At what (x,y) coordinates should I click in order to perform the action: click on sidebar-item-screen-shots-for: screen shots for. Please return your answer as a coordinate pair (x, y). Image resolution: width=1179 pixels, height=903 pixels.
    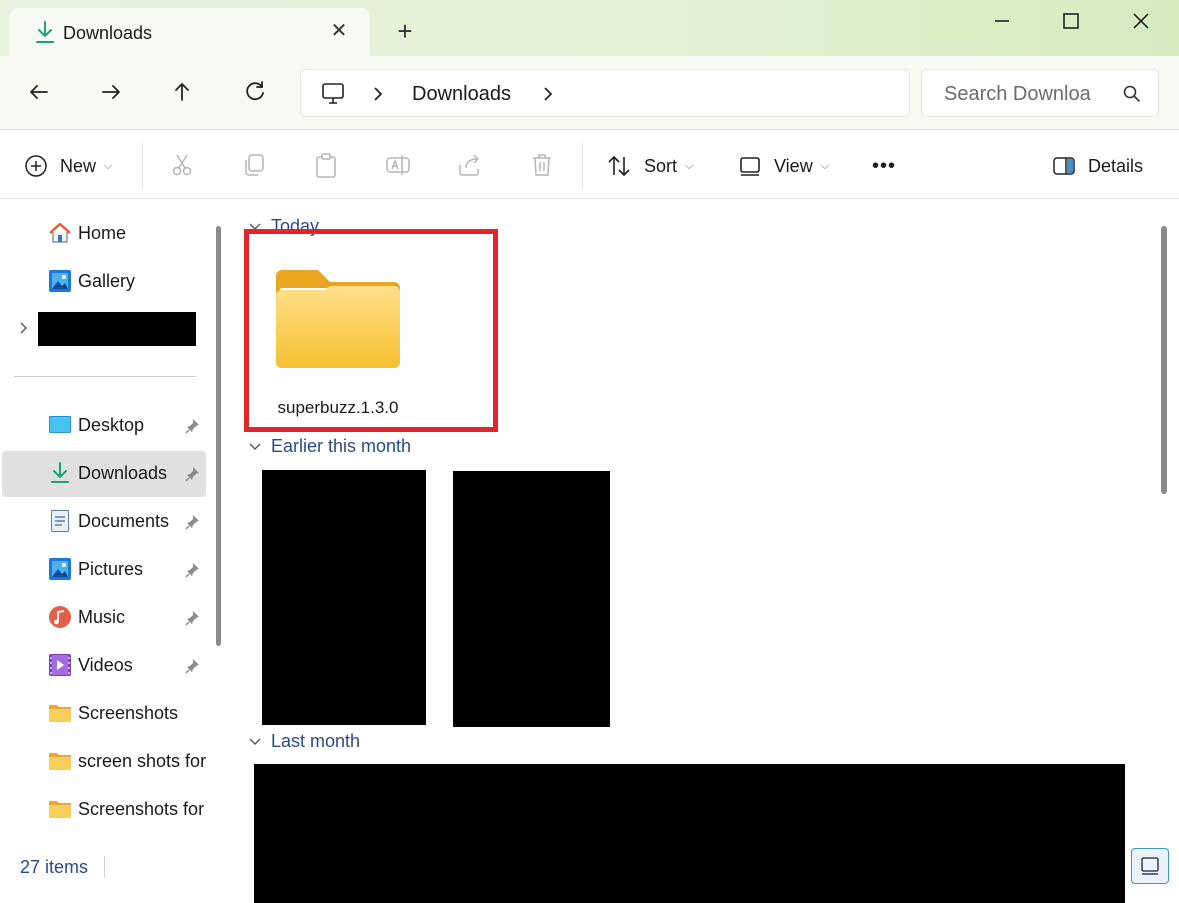
    Looking at the image, I should click on (103, 762).